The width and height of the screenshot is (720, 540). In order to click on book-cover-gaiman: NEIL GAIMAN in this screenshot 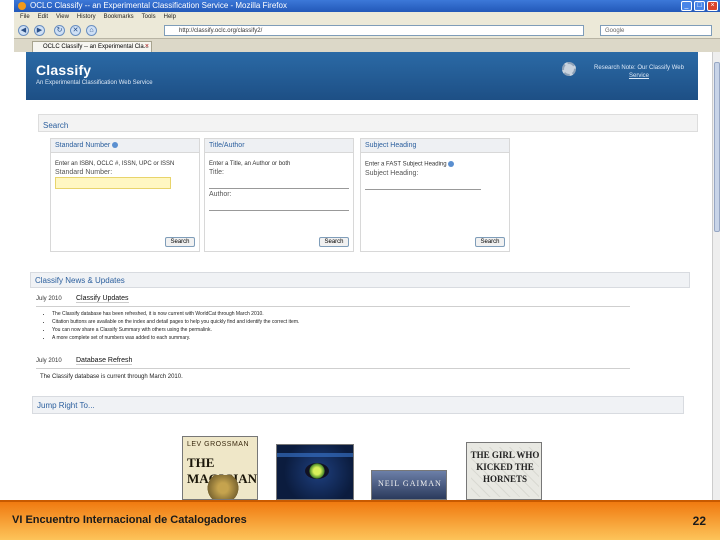, I will do `click(409, 485)`.